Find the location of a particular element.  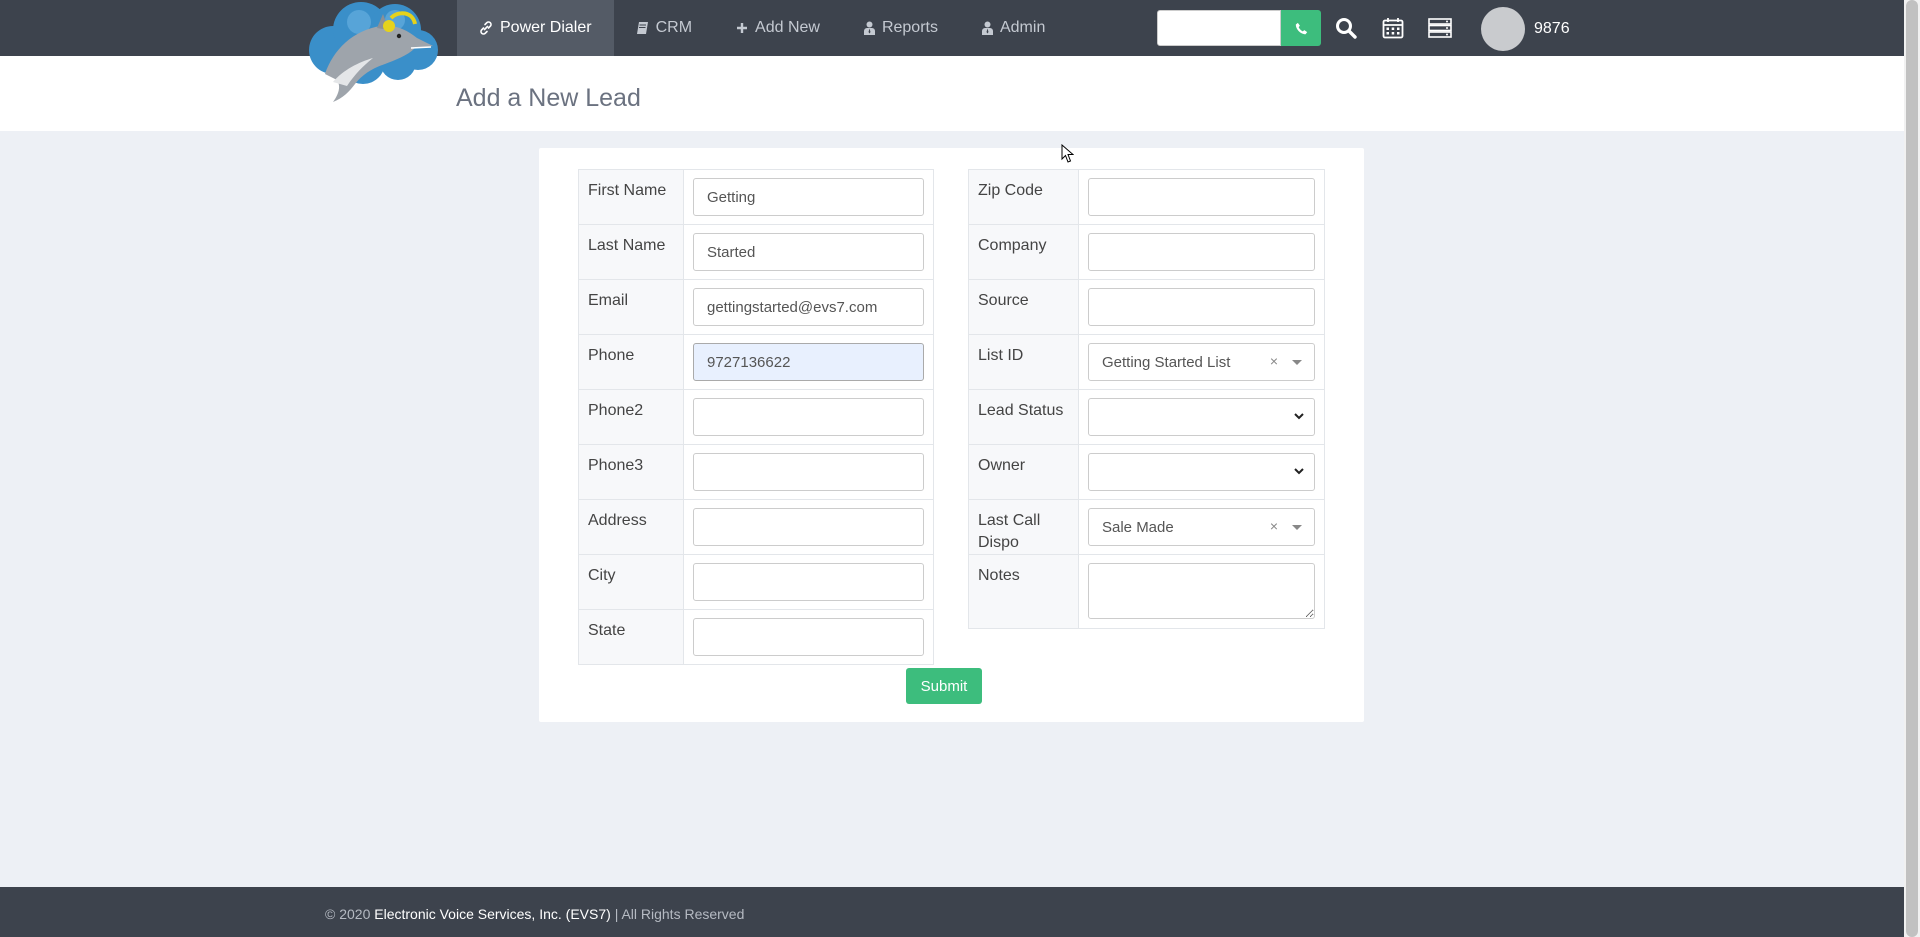

company-label: Company is located at coordinates (1023, 252).